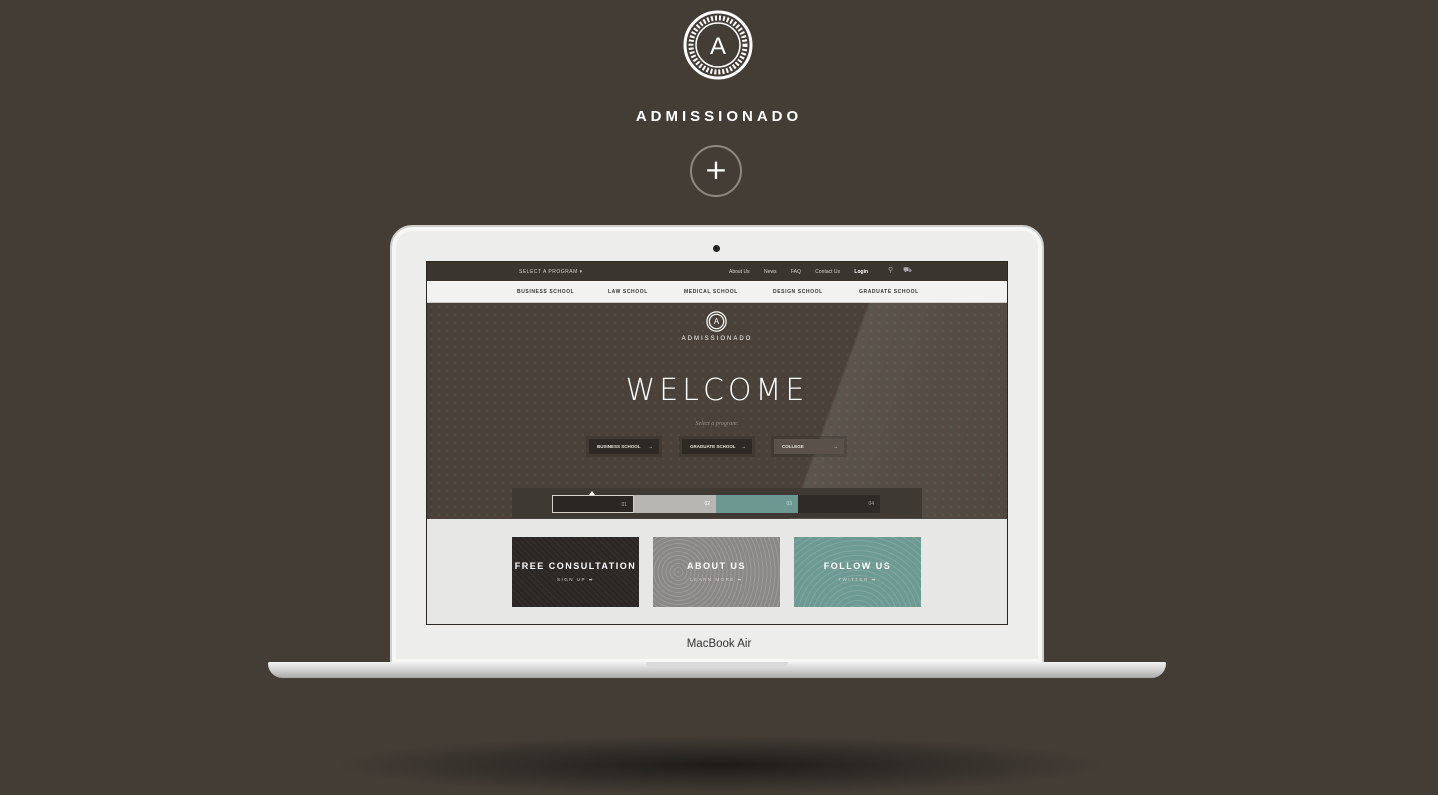 The image size is (1438, 795). What do you see at coordinates (857, 580) in the screenshot?
I see `card-link: TWITTER ➡` at bounding box center [857, 580].